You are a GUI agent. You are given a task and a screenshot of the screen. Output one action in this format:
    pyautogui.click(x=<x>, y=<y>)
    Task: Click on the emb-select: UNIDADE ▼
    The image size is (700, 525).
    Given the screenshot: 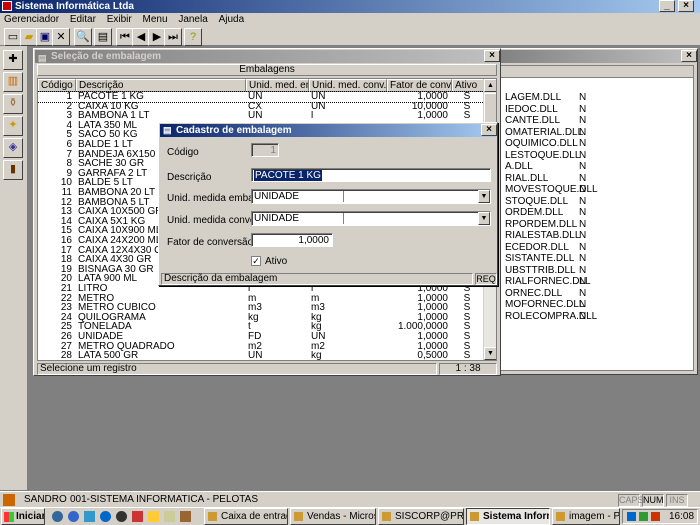 What is the action you would take?
    pyautogui.click(x=371, y=196)
    